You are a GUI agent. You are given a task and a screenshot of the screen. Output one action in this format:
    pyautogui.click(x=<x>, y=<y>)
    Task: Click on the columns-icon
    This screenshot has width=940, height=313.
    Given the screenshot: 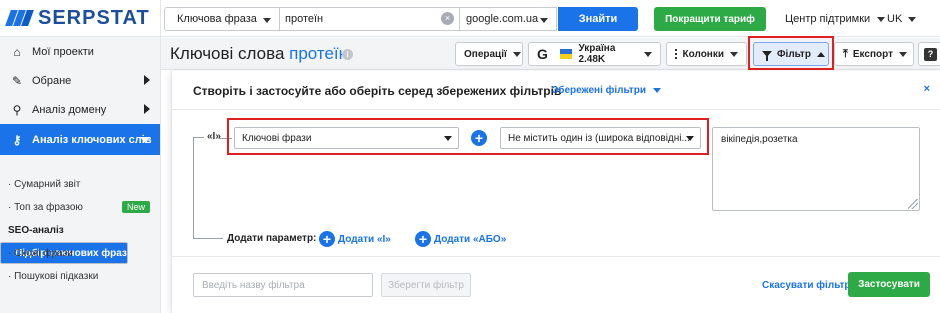 What is the action you would take?
    pyautogui.click(x=676, y=54)
    